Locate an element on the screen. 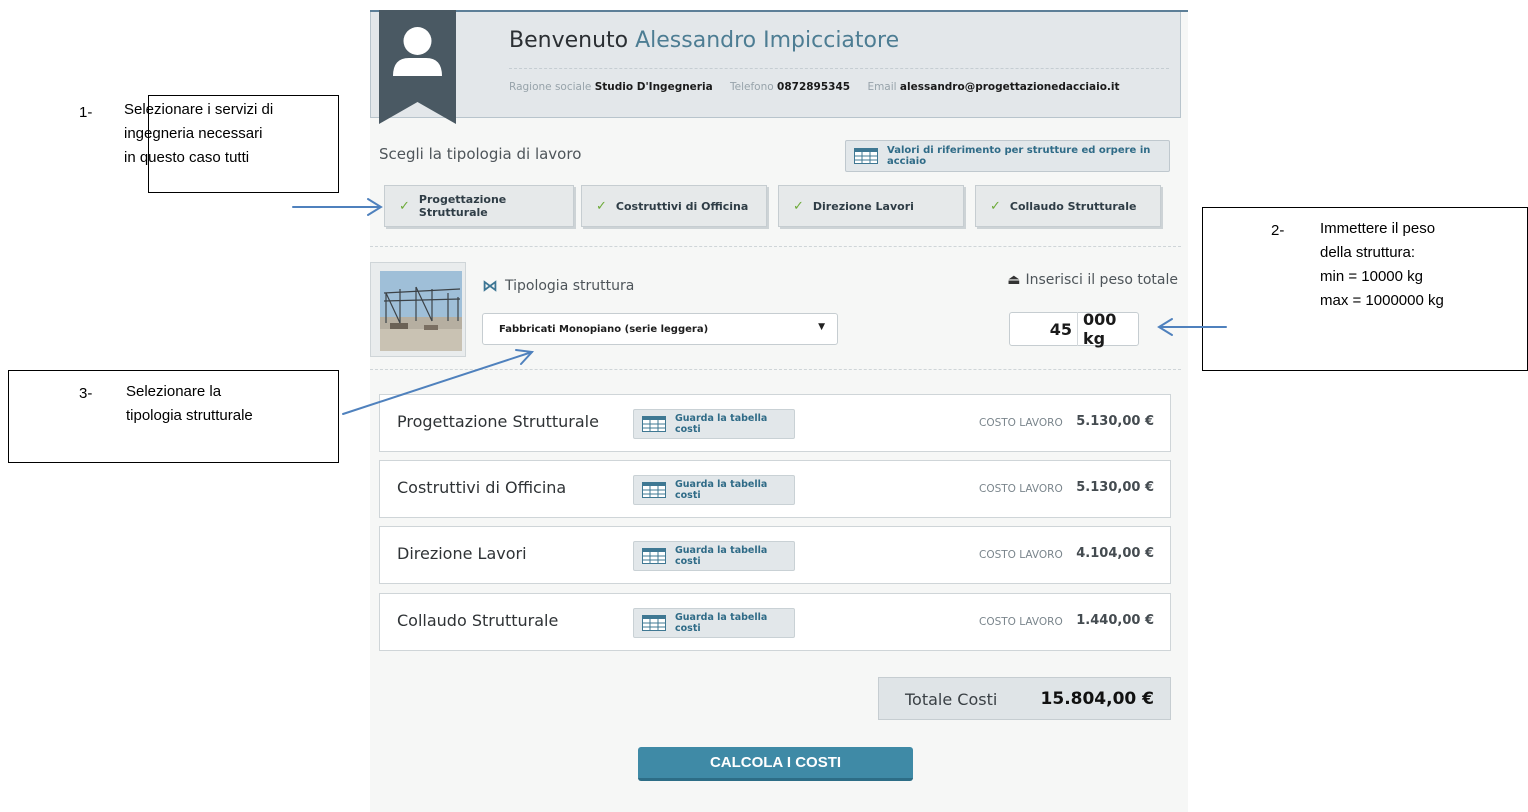  service-label: Collaudo Strutturale is located at coordinates (1073, 206).